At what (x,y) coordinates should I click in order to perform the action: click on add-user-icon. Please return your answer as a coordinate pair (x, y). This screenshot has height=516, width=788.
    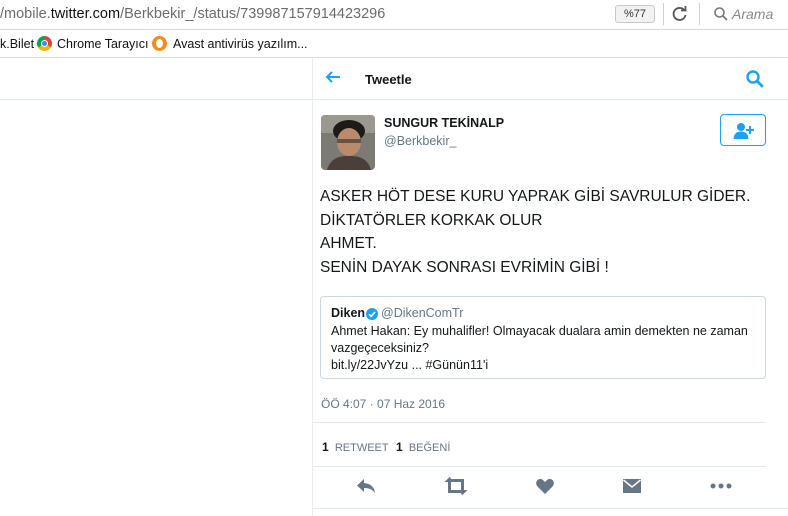
    Looking at the image, I should click on (743, 131).